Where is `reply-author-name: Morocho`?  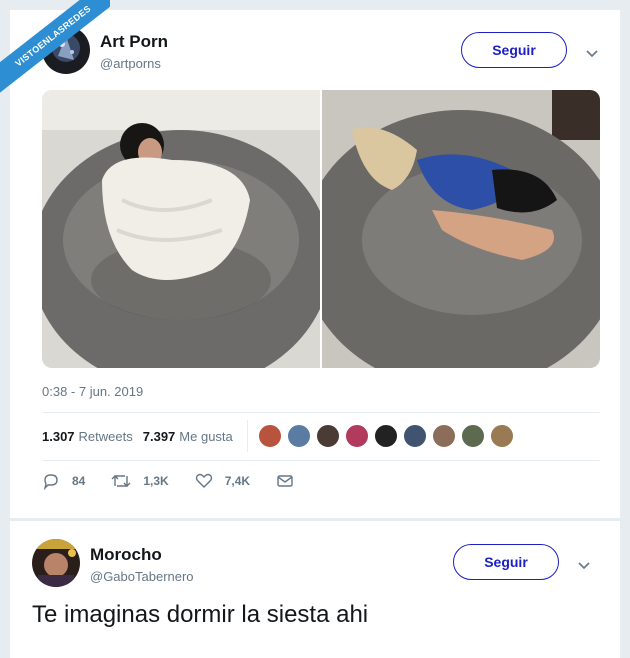
reply-author-name: Morocho is located at coordinates (126, 555).